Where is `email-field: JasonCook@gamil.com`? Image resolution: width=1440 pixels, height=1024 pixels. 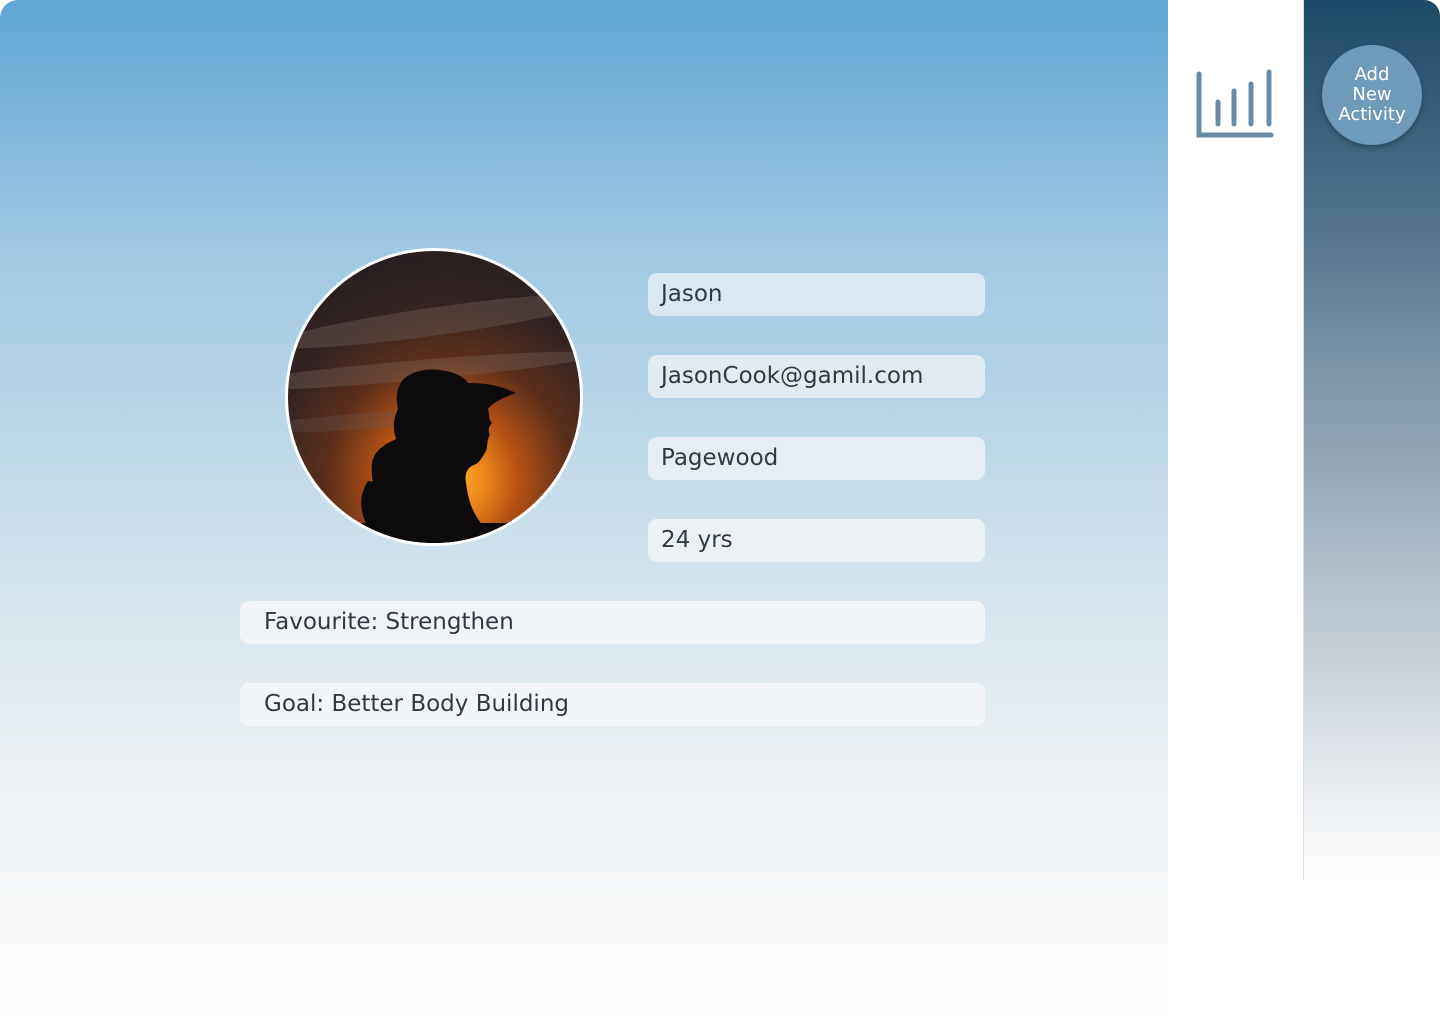
email-field: JasonCook@gamil.com is located at coordinates (816, 376).